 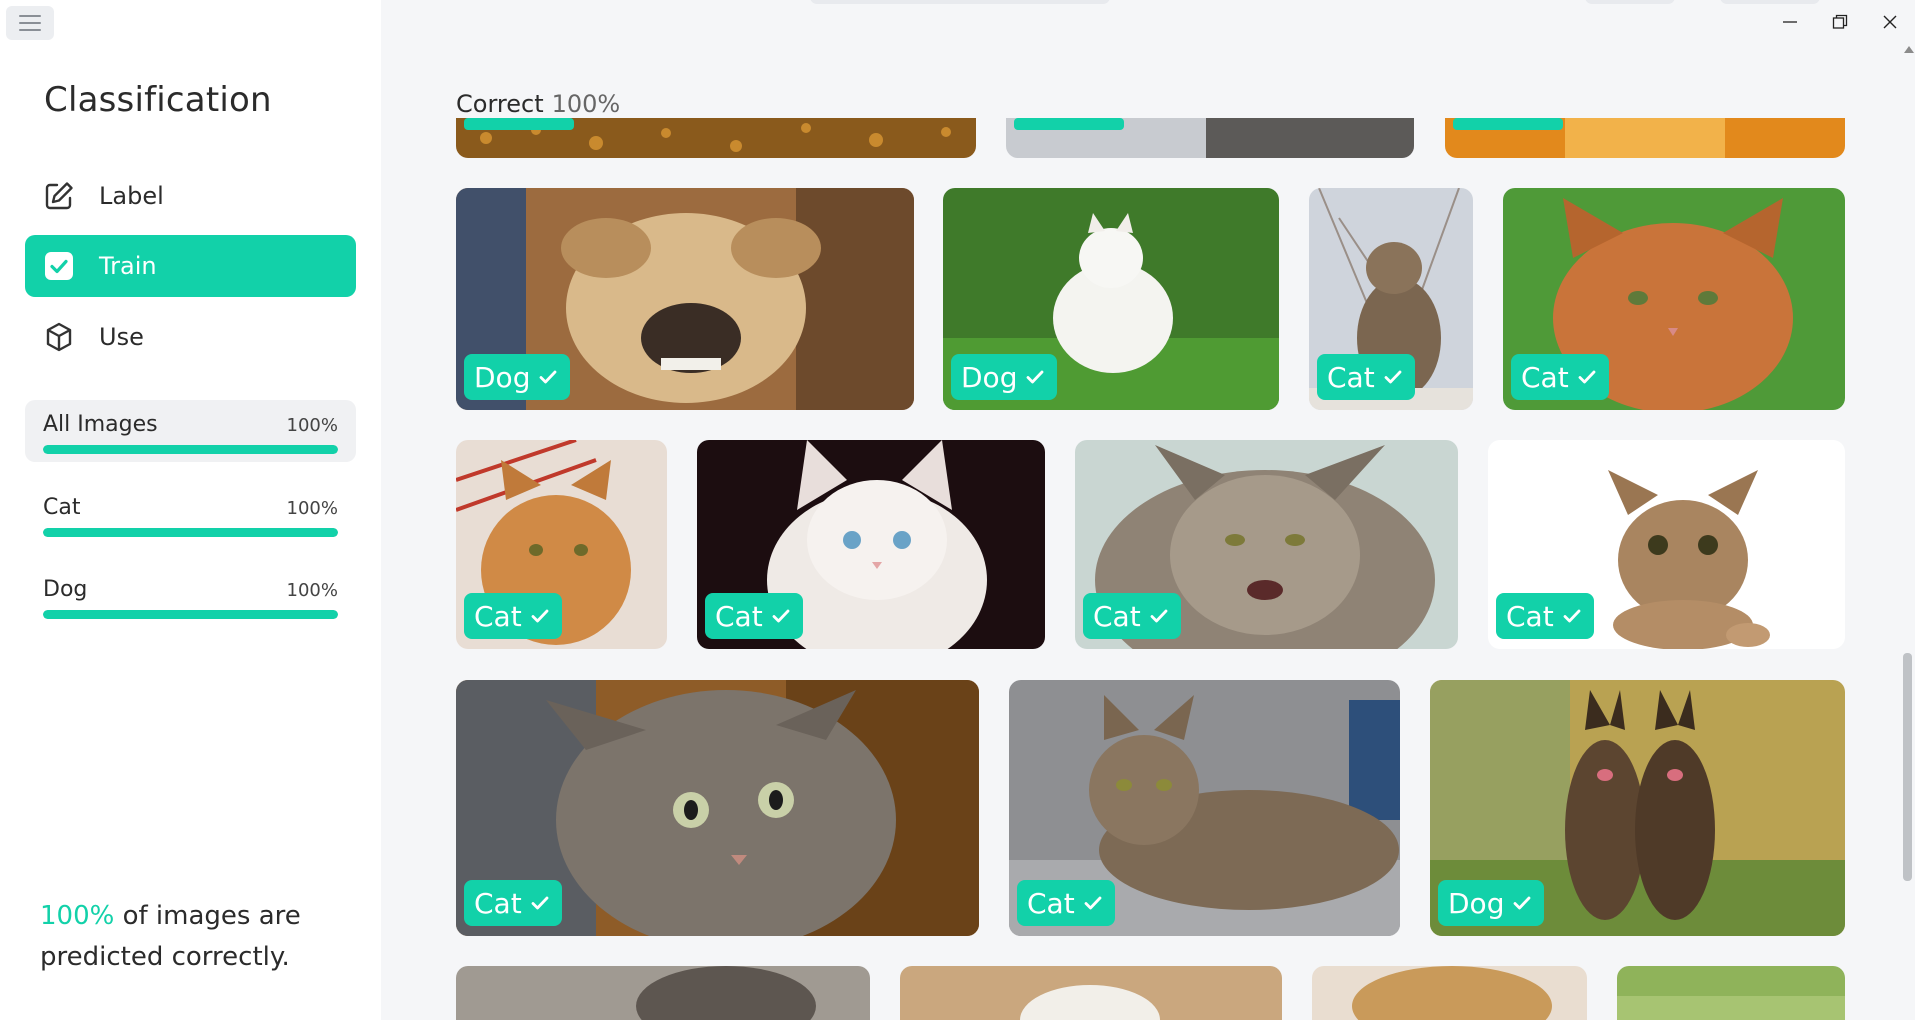 What do you see at coordinates (121, 337) in the screenshot?
I see `nav-use-text: Use` at bounding box center [121, 337].